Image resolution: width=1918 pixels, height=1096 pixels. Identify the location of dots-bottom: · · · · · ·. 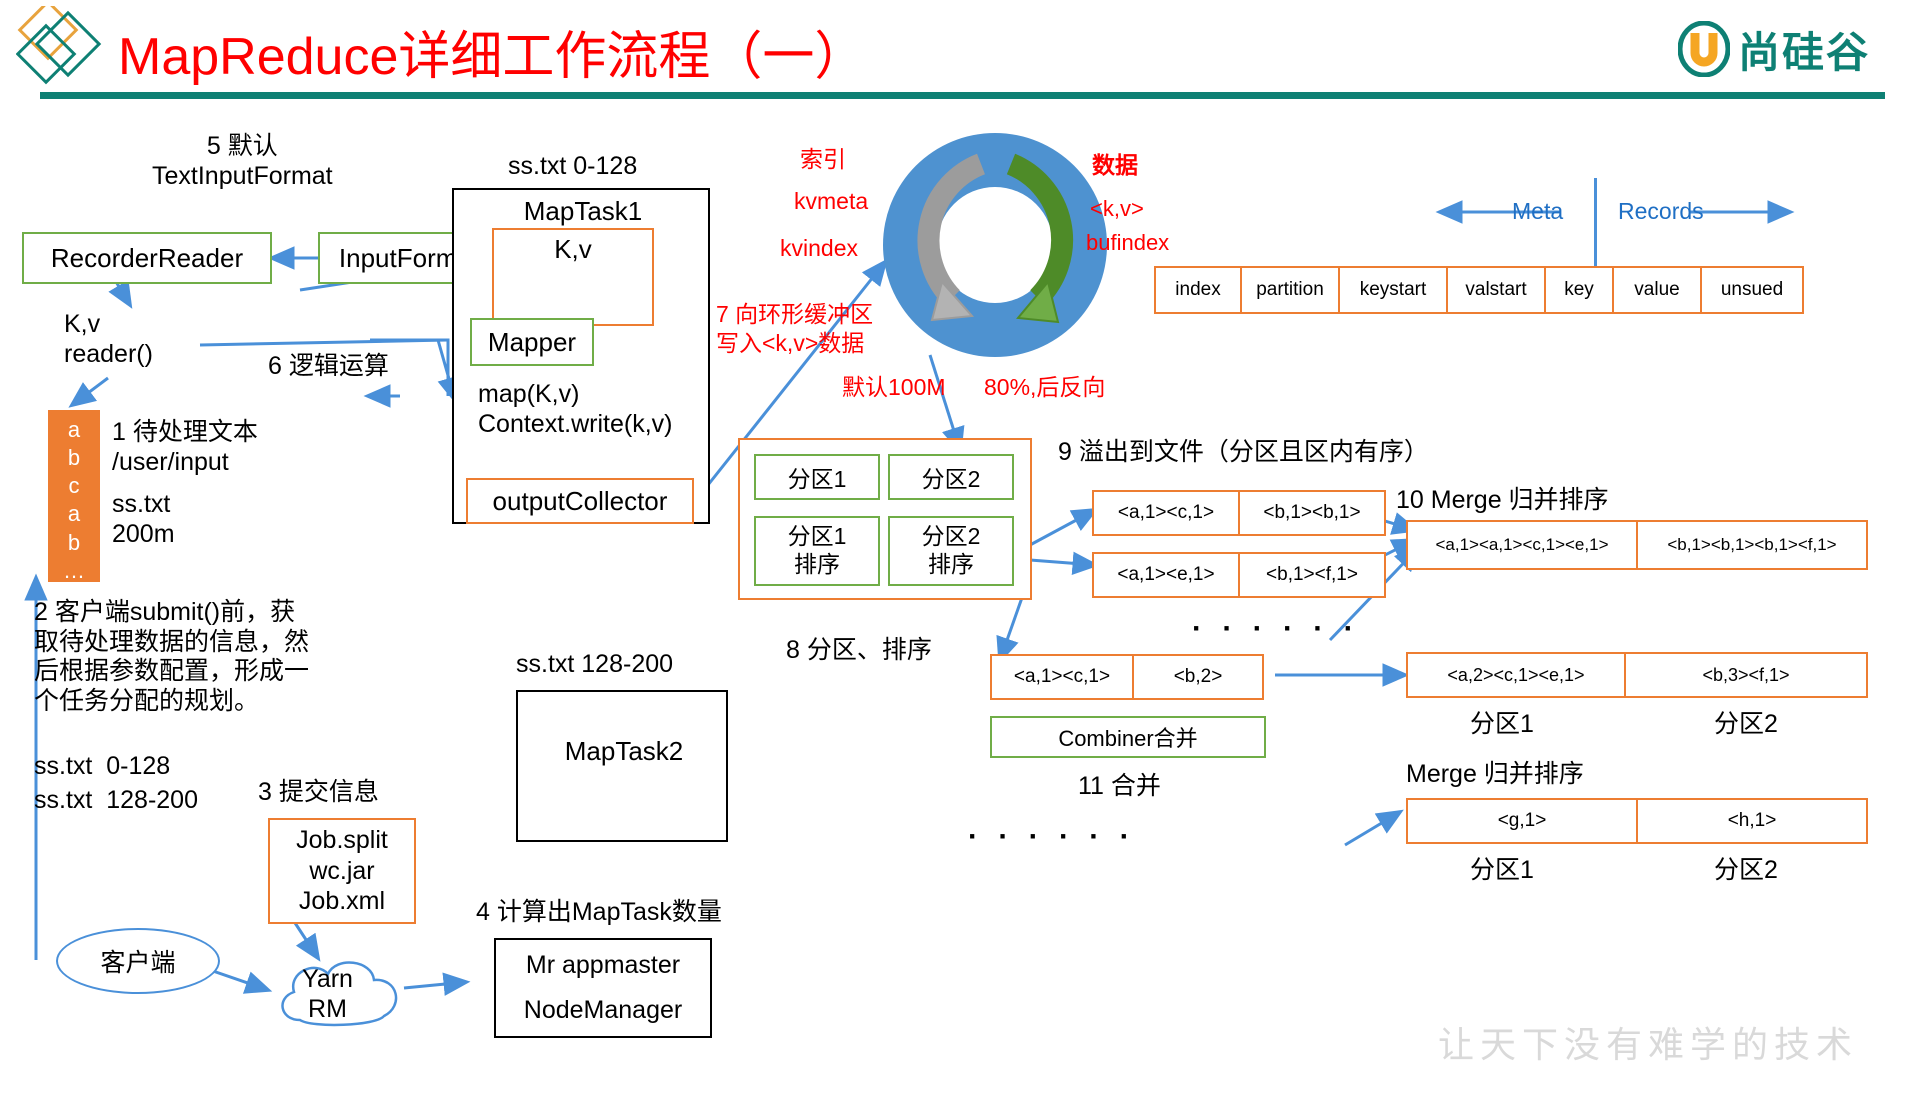
(1052, 836).